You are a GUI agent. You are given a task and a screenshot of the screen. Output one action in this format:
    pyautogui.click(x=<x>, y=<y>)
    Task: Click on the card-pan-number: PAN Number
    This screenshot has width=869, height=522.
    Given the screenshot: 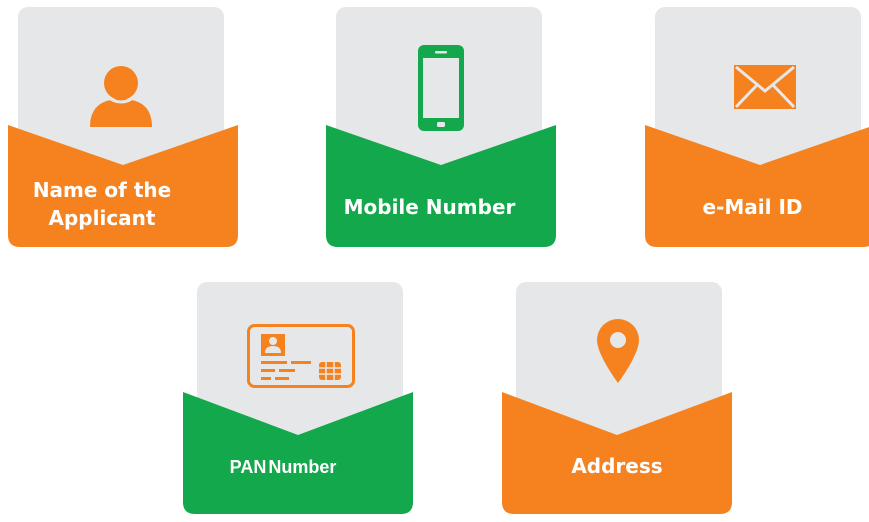 What is the action you would take?
    pyautogui.click(x=298, y=402)
    